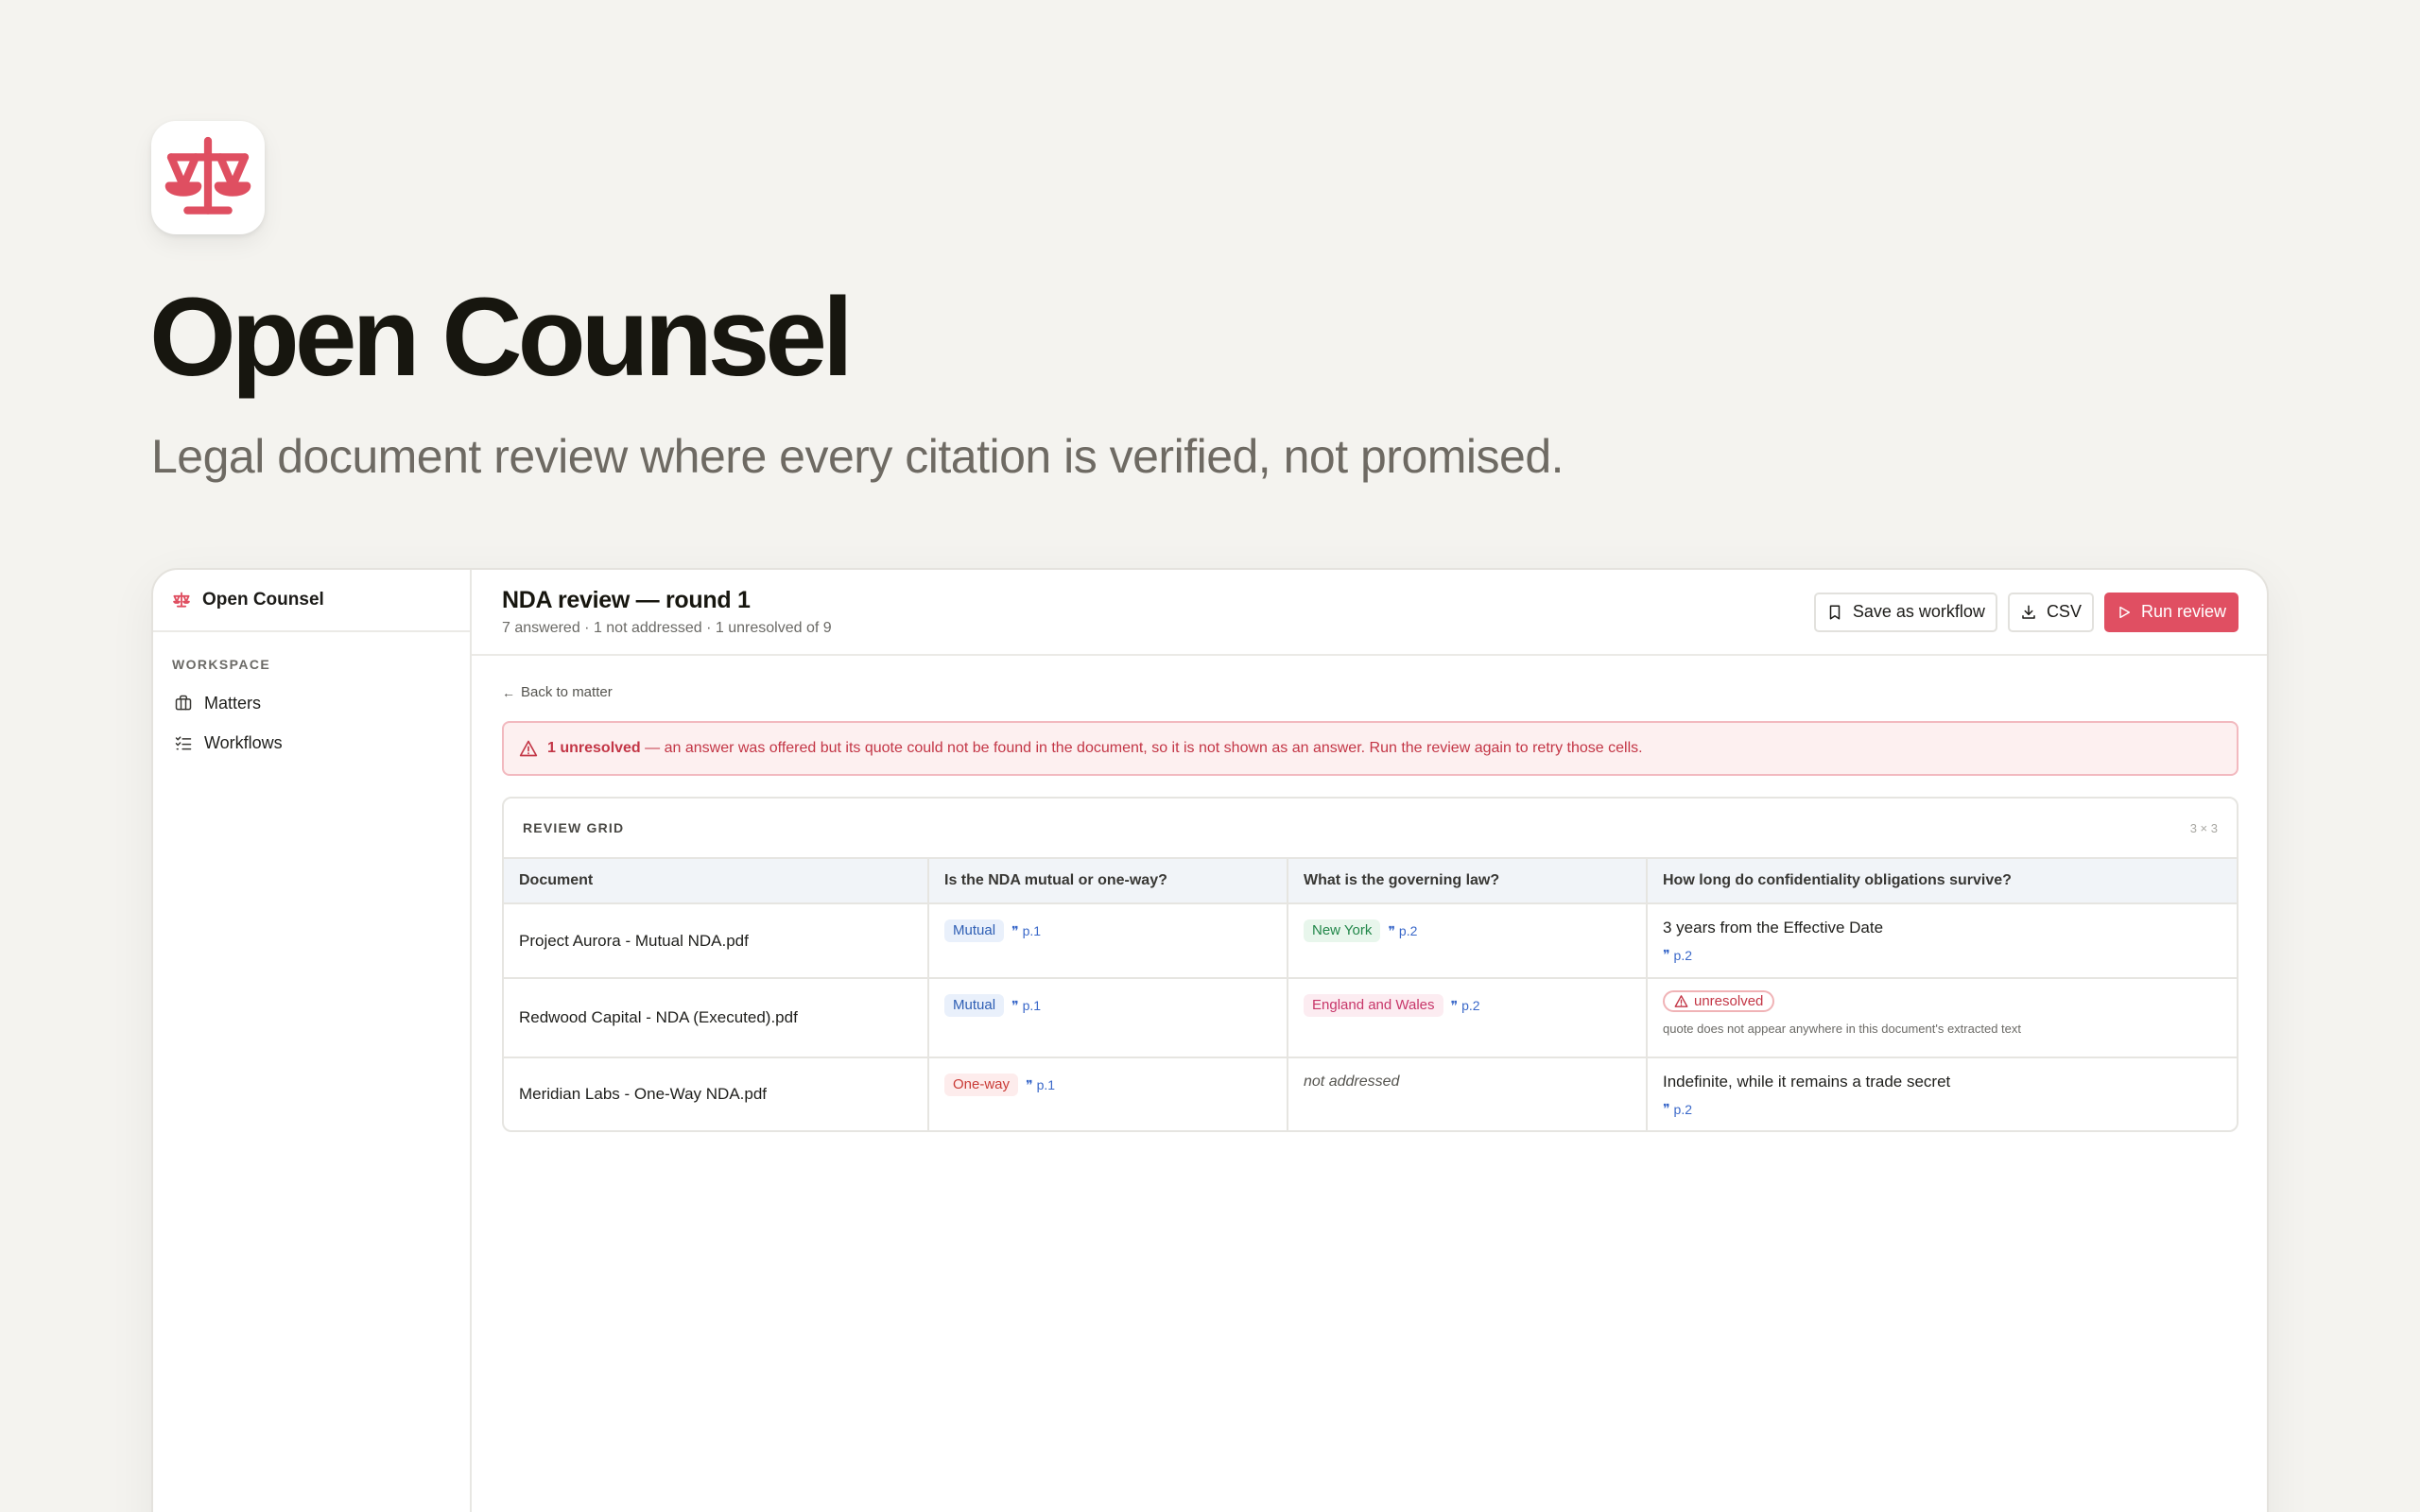 This screenshot has height=1512, width=2420. Describe the element at coordinates (1729, 1001) in the screenshot. I see `unresolved-label: unresolved` at that location.